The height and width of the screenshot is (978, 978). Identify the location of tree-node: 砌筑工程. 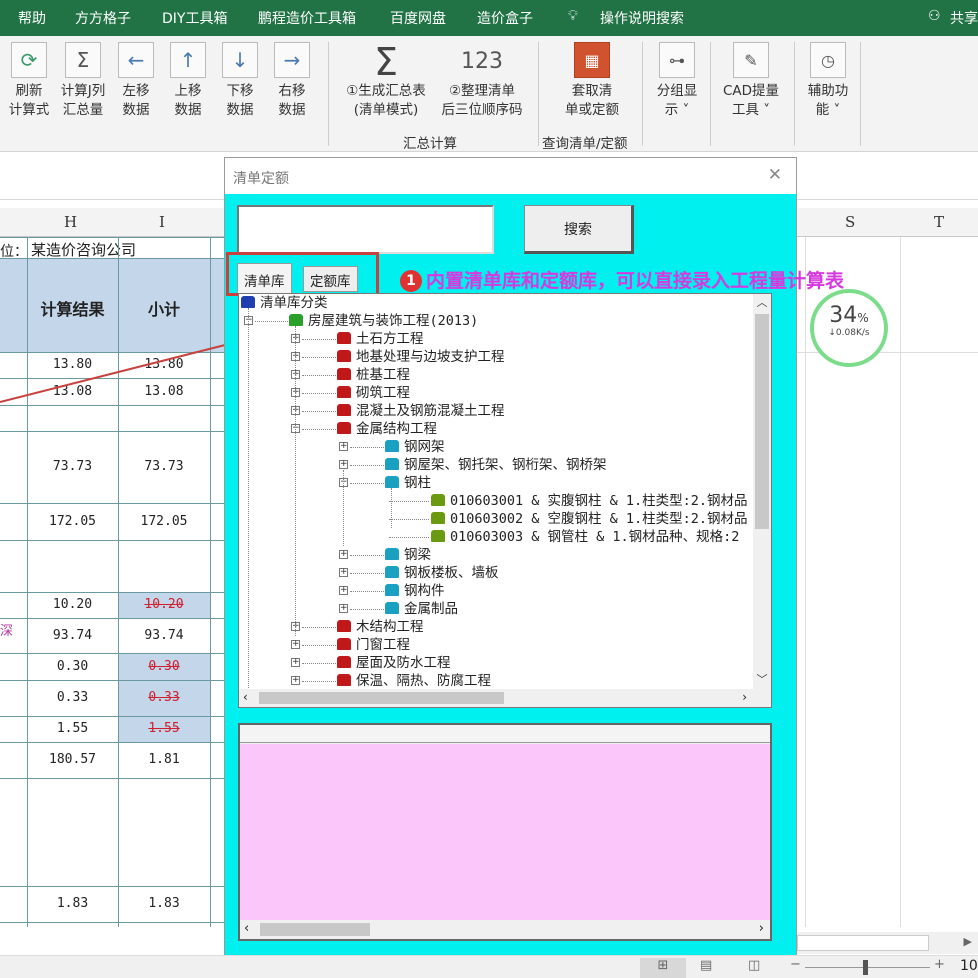
(373, 393).